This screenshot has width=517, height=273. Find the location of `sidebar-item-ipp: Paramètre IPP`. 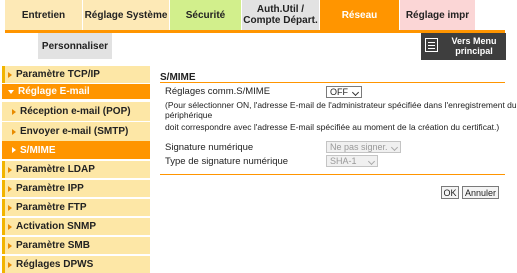

sidebar-item-ipp: Paramètre IPP is located at coordinates (76, 188).